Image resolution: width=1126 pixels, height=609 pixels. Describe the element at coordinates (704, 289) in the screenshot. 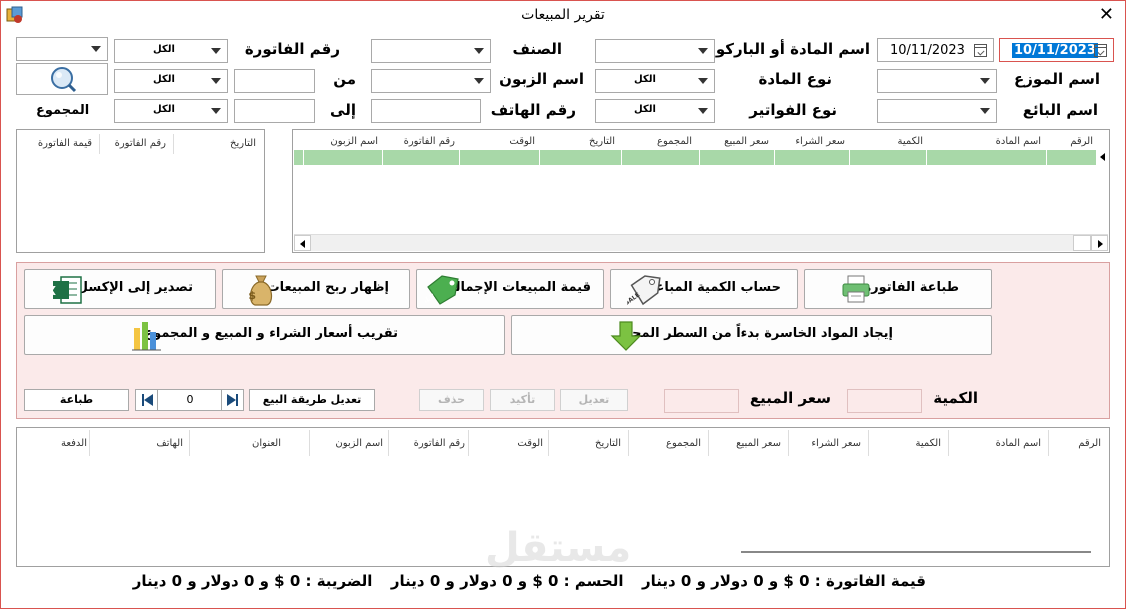

I see `sold-quantity-button: حساب الكمية المباعة SALE` at that location.